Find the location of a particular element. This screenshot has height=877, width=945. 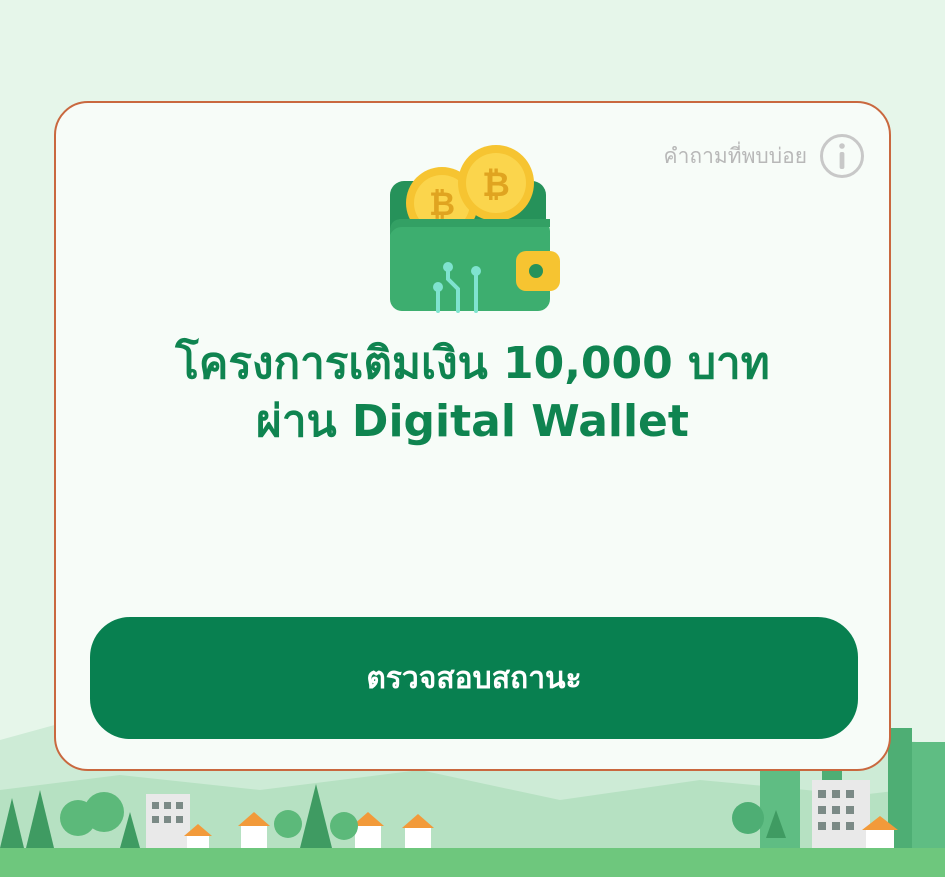

info-icon is located at coordinates (842, 156).